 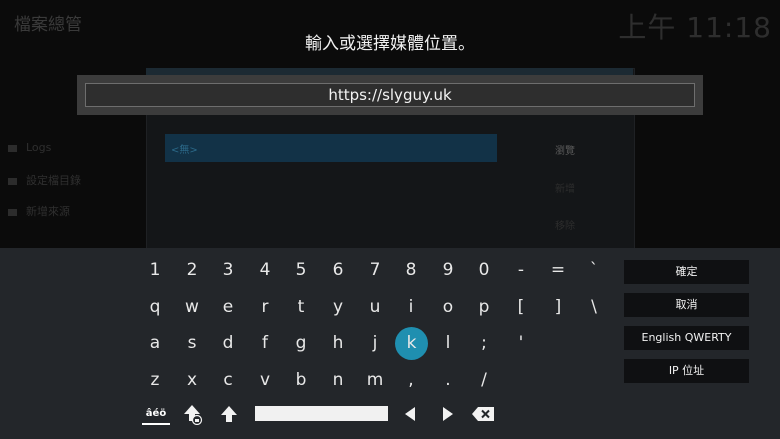 I want to click on key: 3, so click(x=228, y=270).